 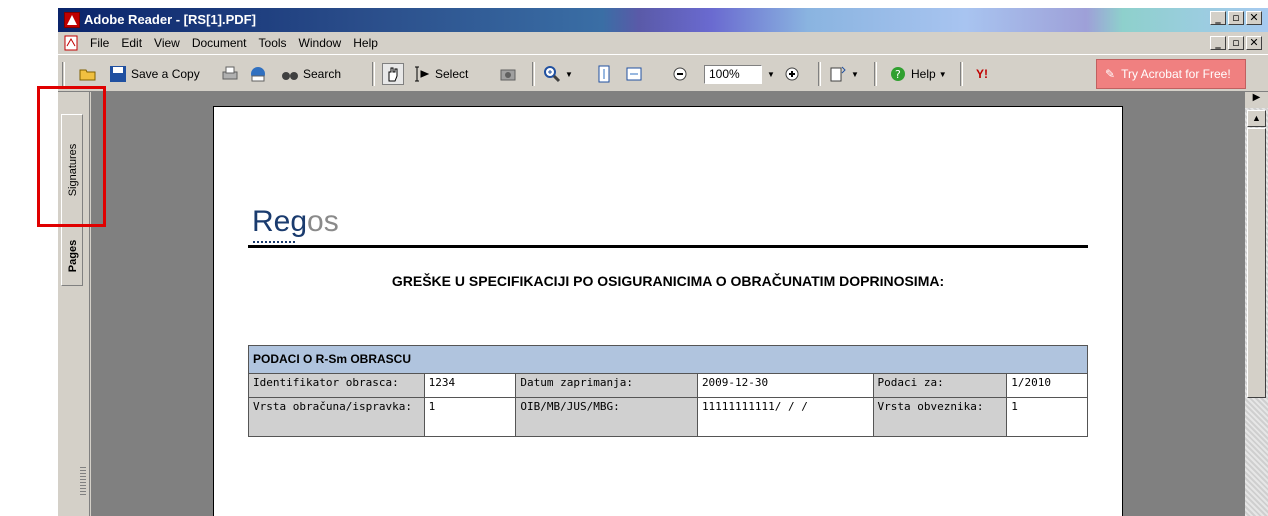 What do you see at coordinates (63, 74) in the screenshot?
I see `toolbar-grip` at bounding box center [63, 74].